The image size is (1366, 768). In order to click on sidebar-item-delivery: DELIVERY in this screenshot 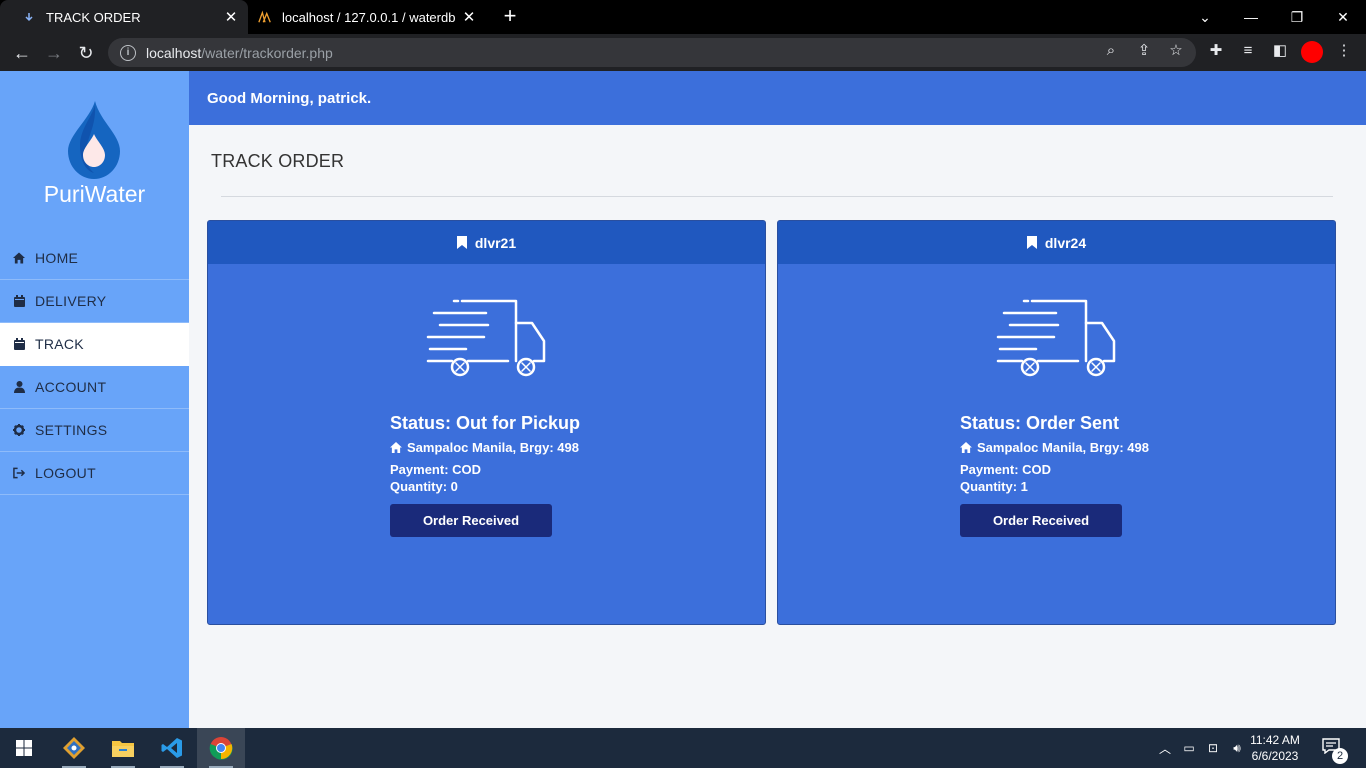, I will do `click(94, 301)`.